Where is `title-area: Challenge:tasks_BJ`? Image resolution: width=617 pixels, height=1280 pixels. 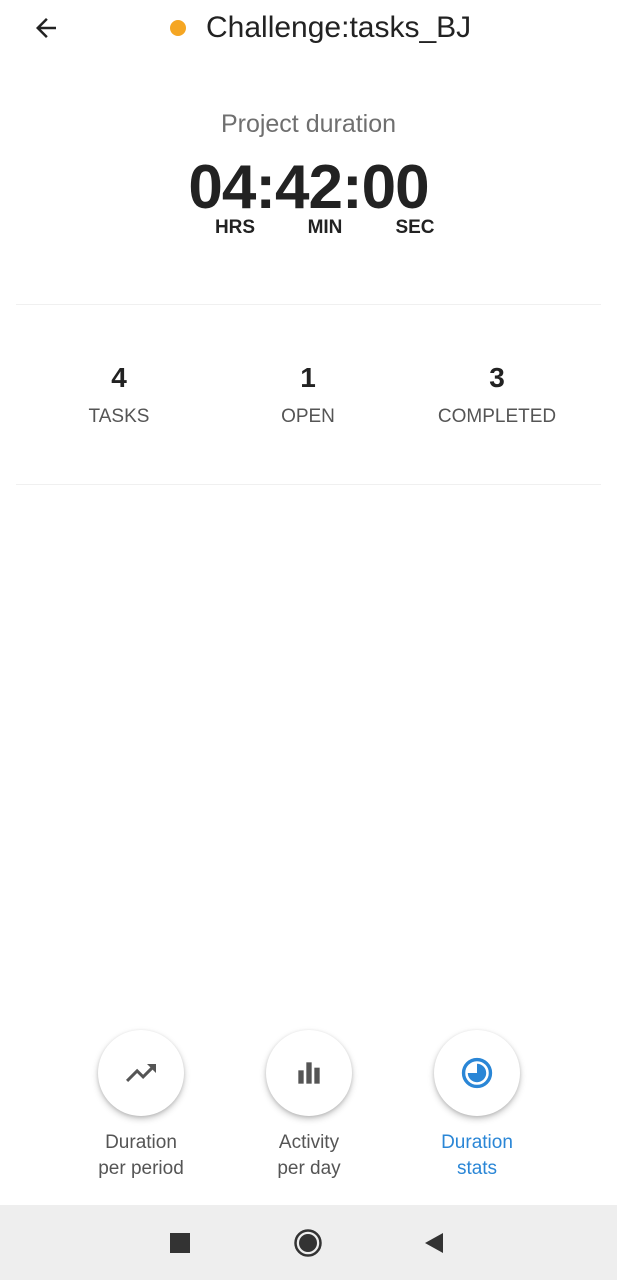
title-area: Challenge:tasks_BJ is located at coordinates (320, 28).